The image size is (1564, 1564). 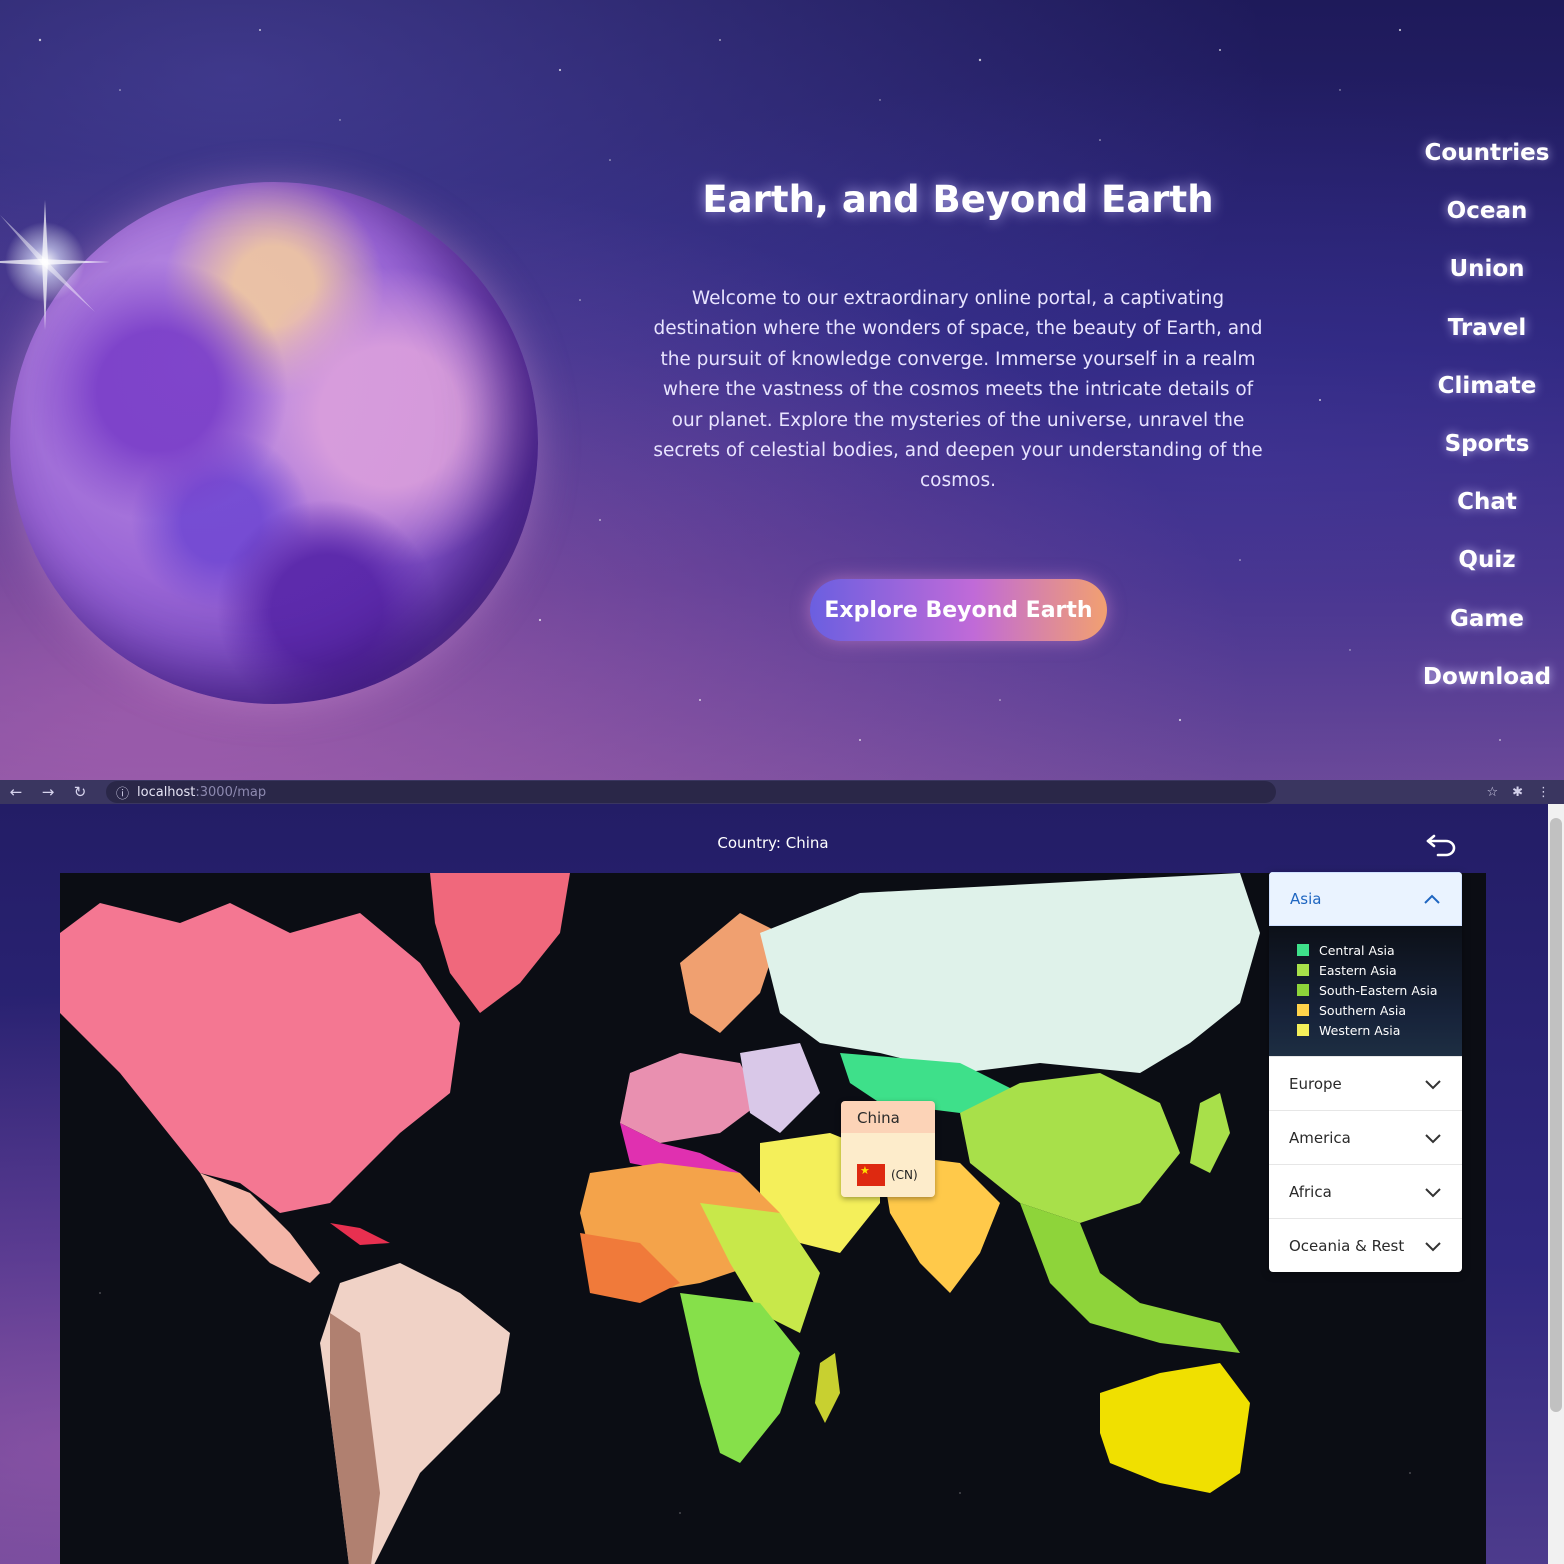 I want to click on menu-dots-icon: ⋮, so click(x=1543, y=792).